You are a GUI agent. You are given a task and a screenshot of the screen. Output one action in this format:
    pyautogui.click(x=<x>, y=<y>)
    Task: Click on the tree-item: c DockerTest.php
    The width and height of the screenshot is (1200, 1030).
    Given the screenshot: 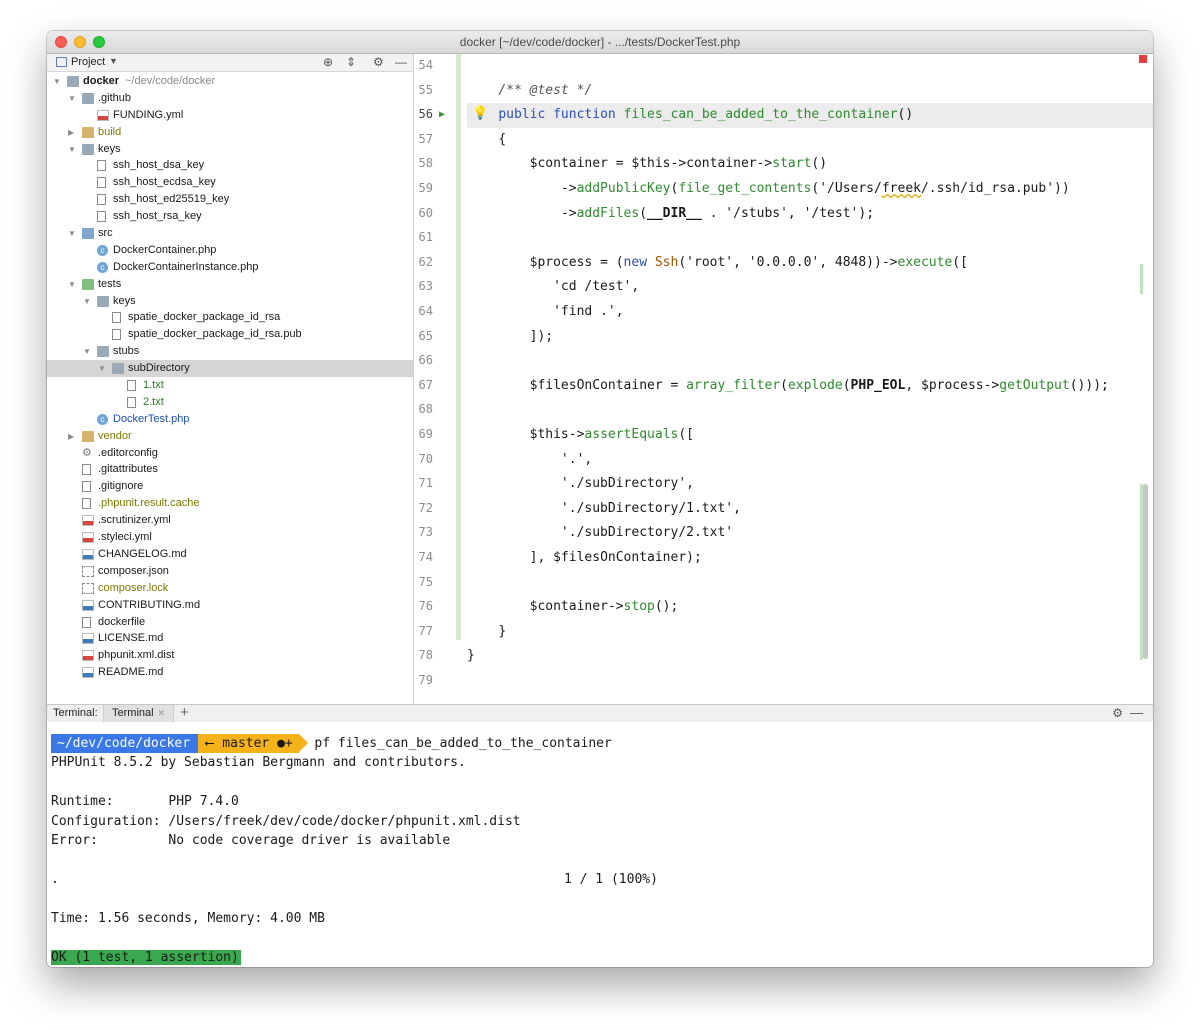 What is the action you would take?
    pyautogui.click(x=230, y=419)
    